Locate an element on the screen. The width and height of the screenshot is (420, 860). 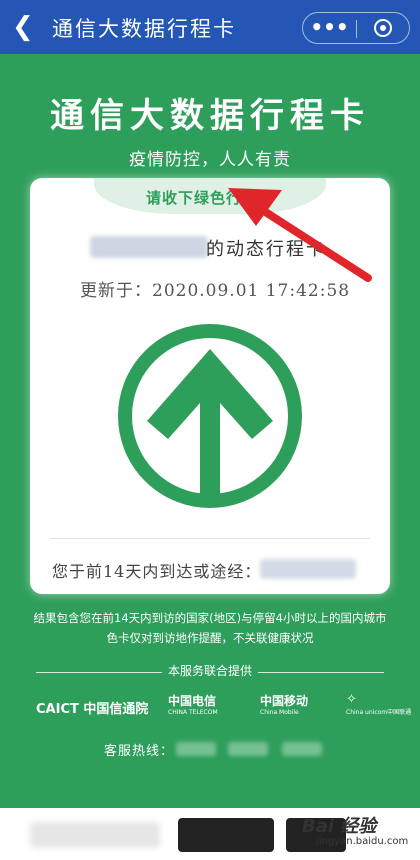
mini-program-capsule: ••• is located at coordinates (356, 28).